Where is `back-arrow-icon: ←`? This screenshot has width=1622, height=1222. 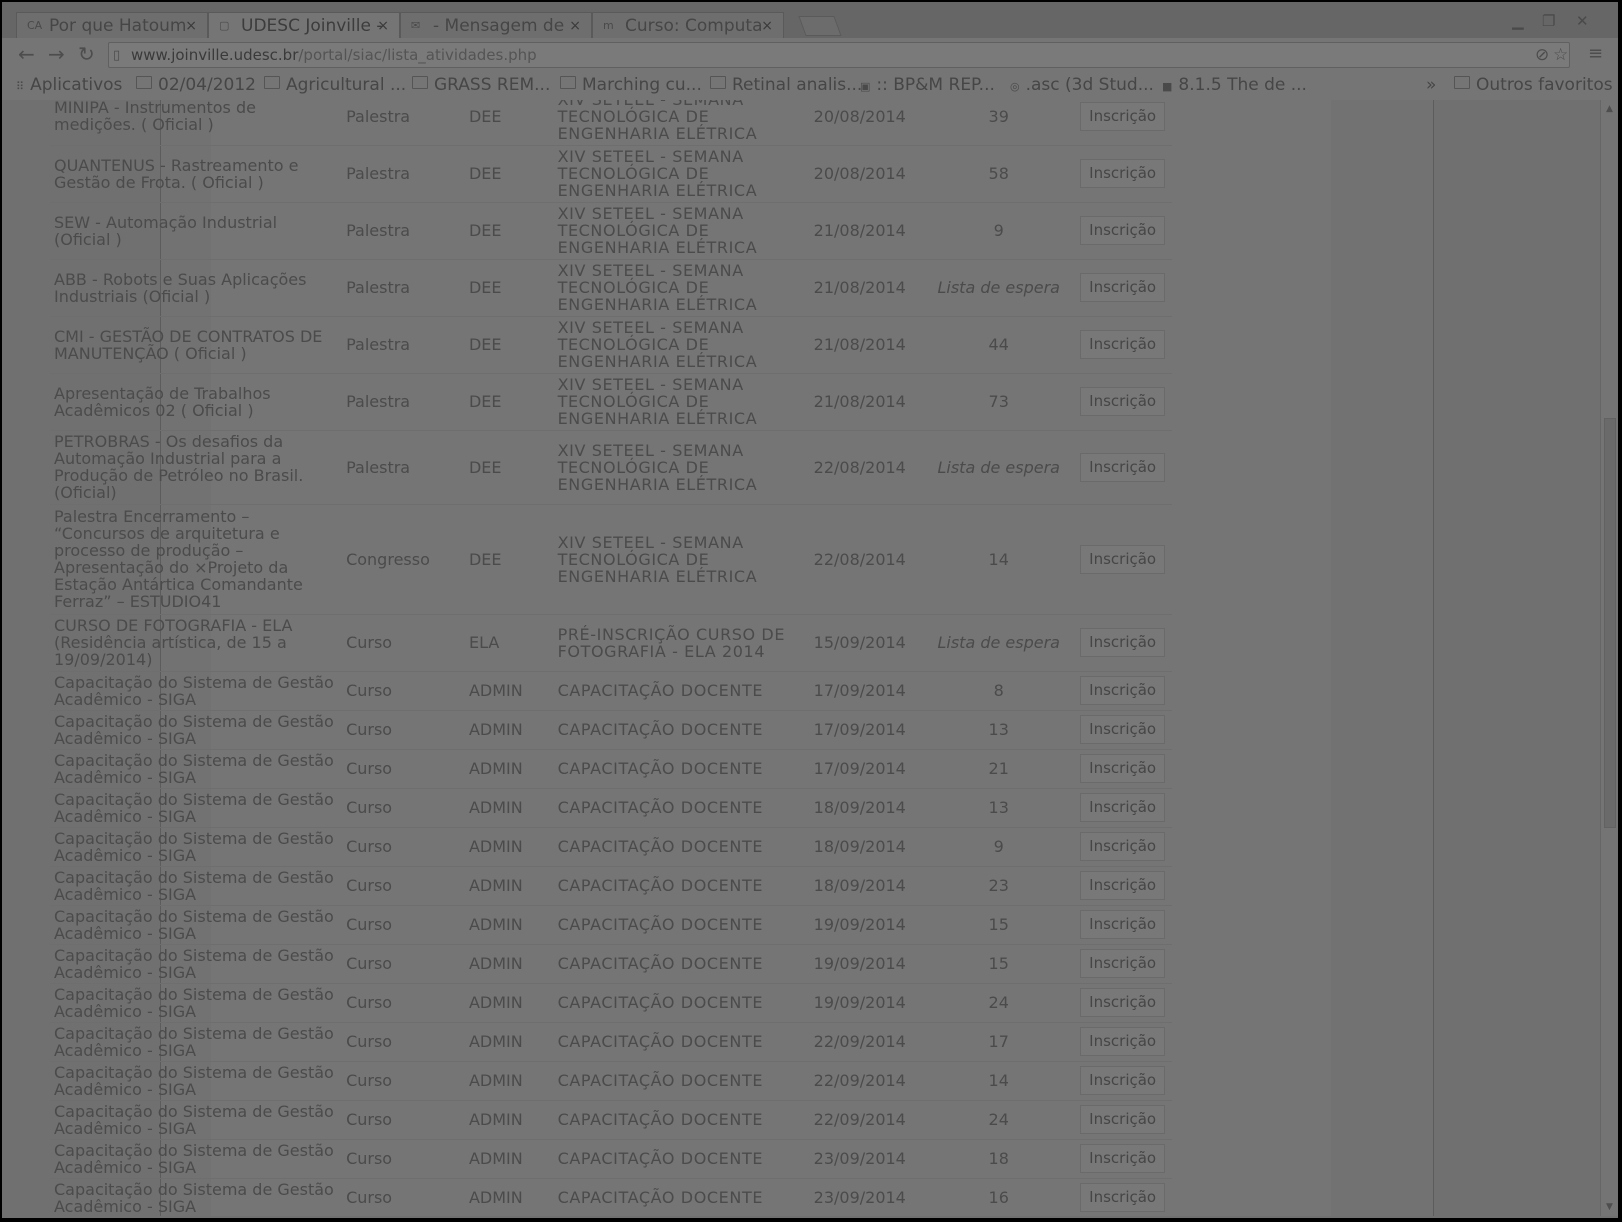
back-arrow-icon: ← is located at coordinates (26, 54).